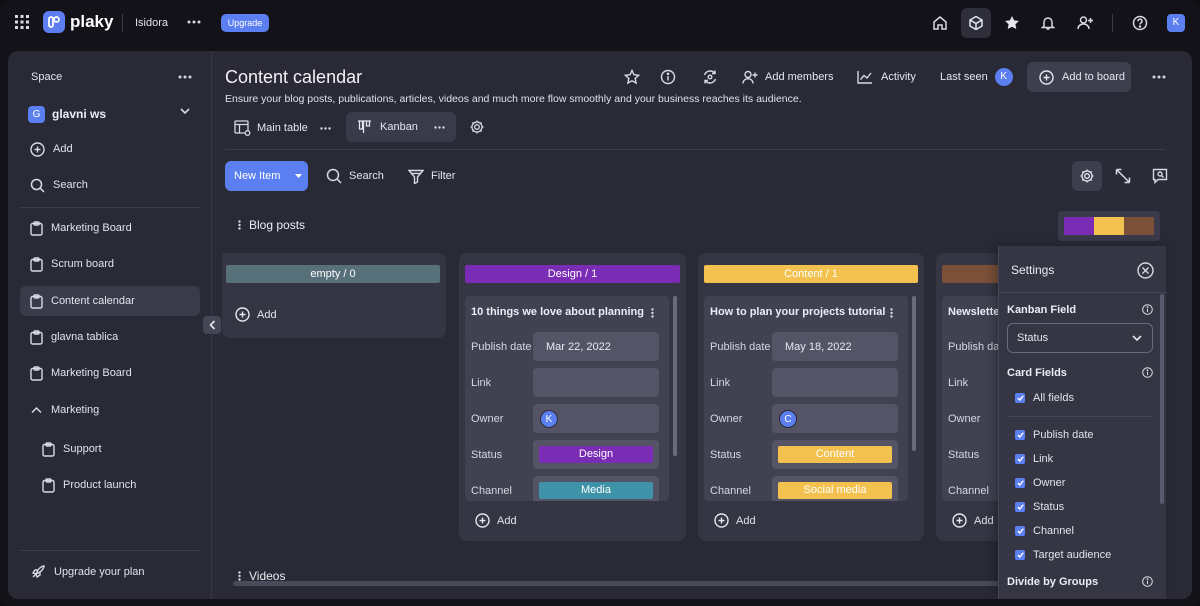  I want to click on sidebar-folder-marketing: Marketing, so click(110, 410).